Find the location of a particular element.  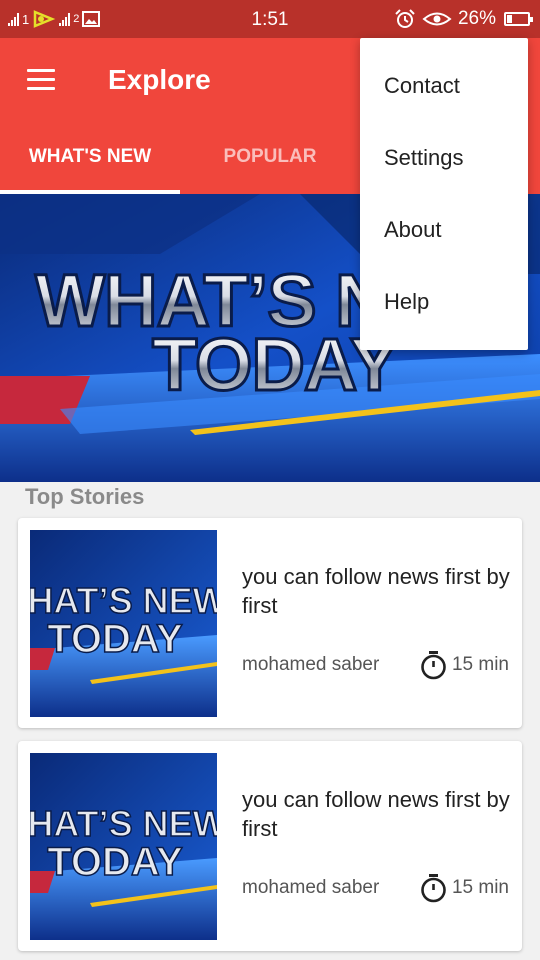

status-right: 26% is located at coordinates (463, 19).